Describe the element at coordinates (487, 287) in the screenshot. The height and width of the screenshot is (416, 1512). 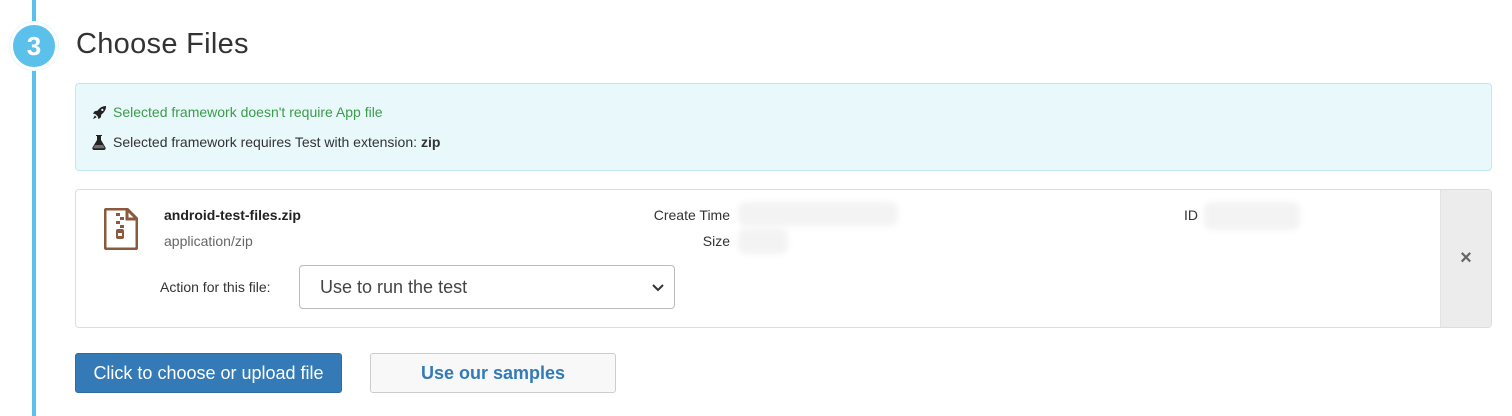
I see `file-action-select: Use to run the test` at that location.